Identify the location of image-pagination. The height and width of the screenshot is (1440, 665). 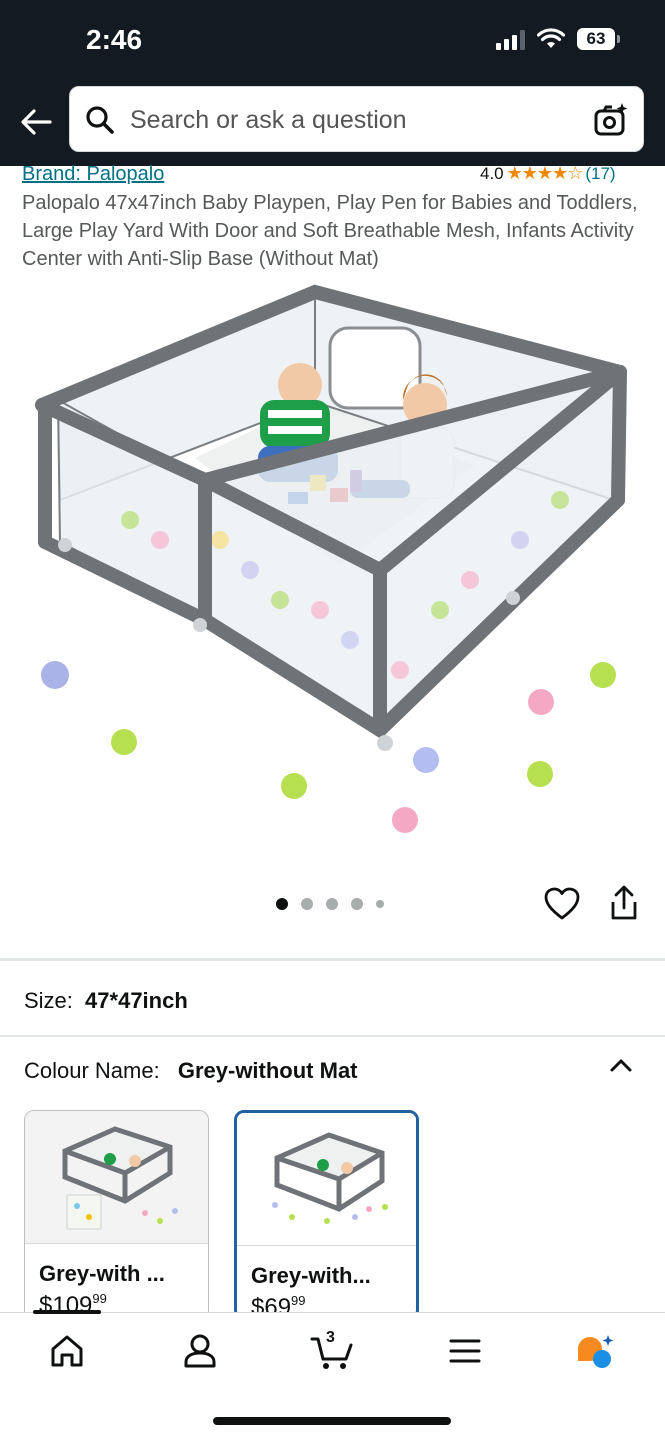
(330, 904).